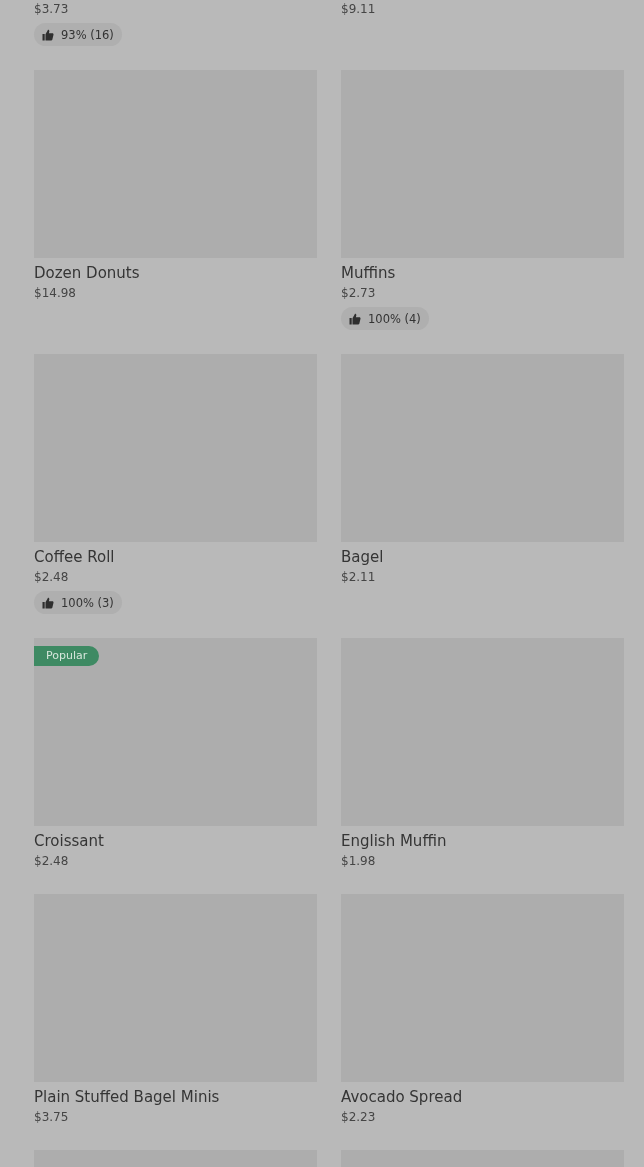 Image resolution: width=644 pixels, height=1167 pixels. Describe the element at coordinates (394, 841) in the screenshot. I see `product-name: English Muffin` at that location.